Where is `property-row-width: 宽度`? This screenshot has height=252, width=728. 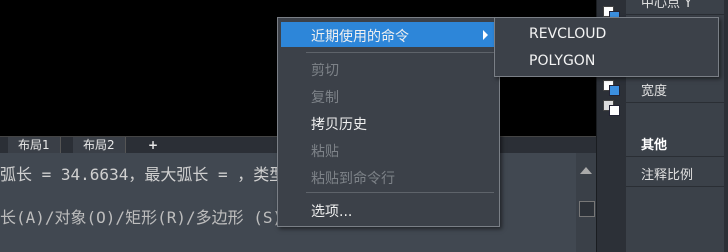 property-row-width: 宽度 is located at coordinates (677, 89).